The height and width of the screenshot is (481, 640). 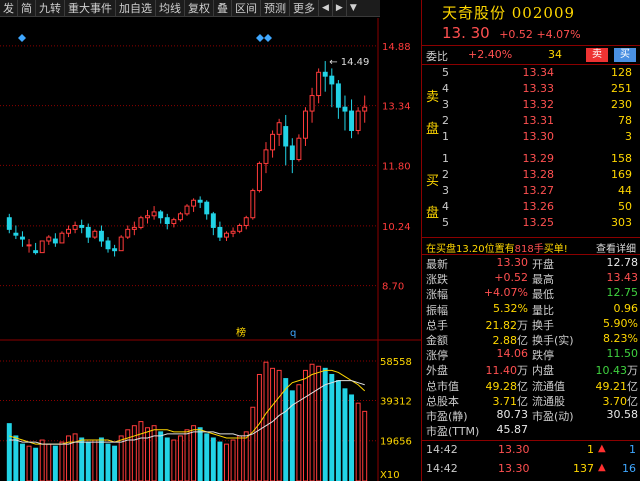 What do you see at coordinates (500, 292) in the screenshot?
I see `stat-value: +4.07%` at bounding box center [500, 292].